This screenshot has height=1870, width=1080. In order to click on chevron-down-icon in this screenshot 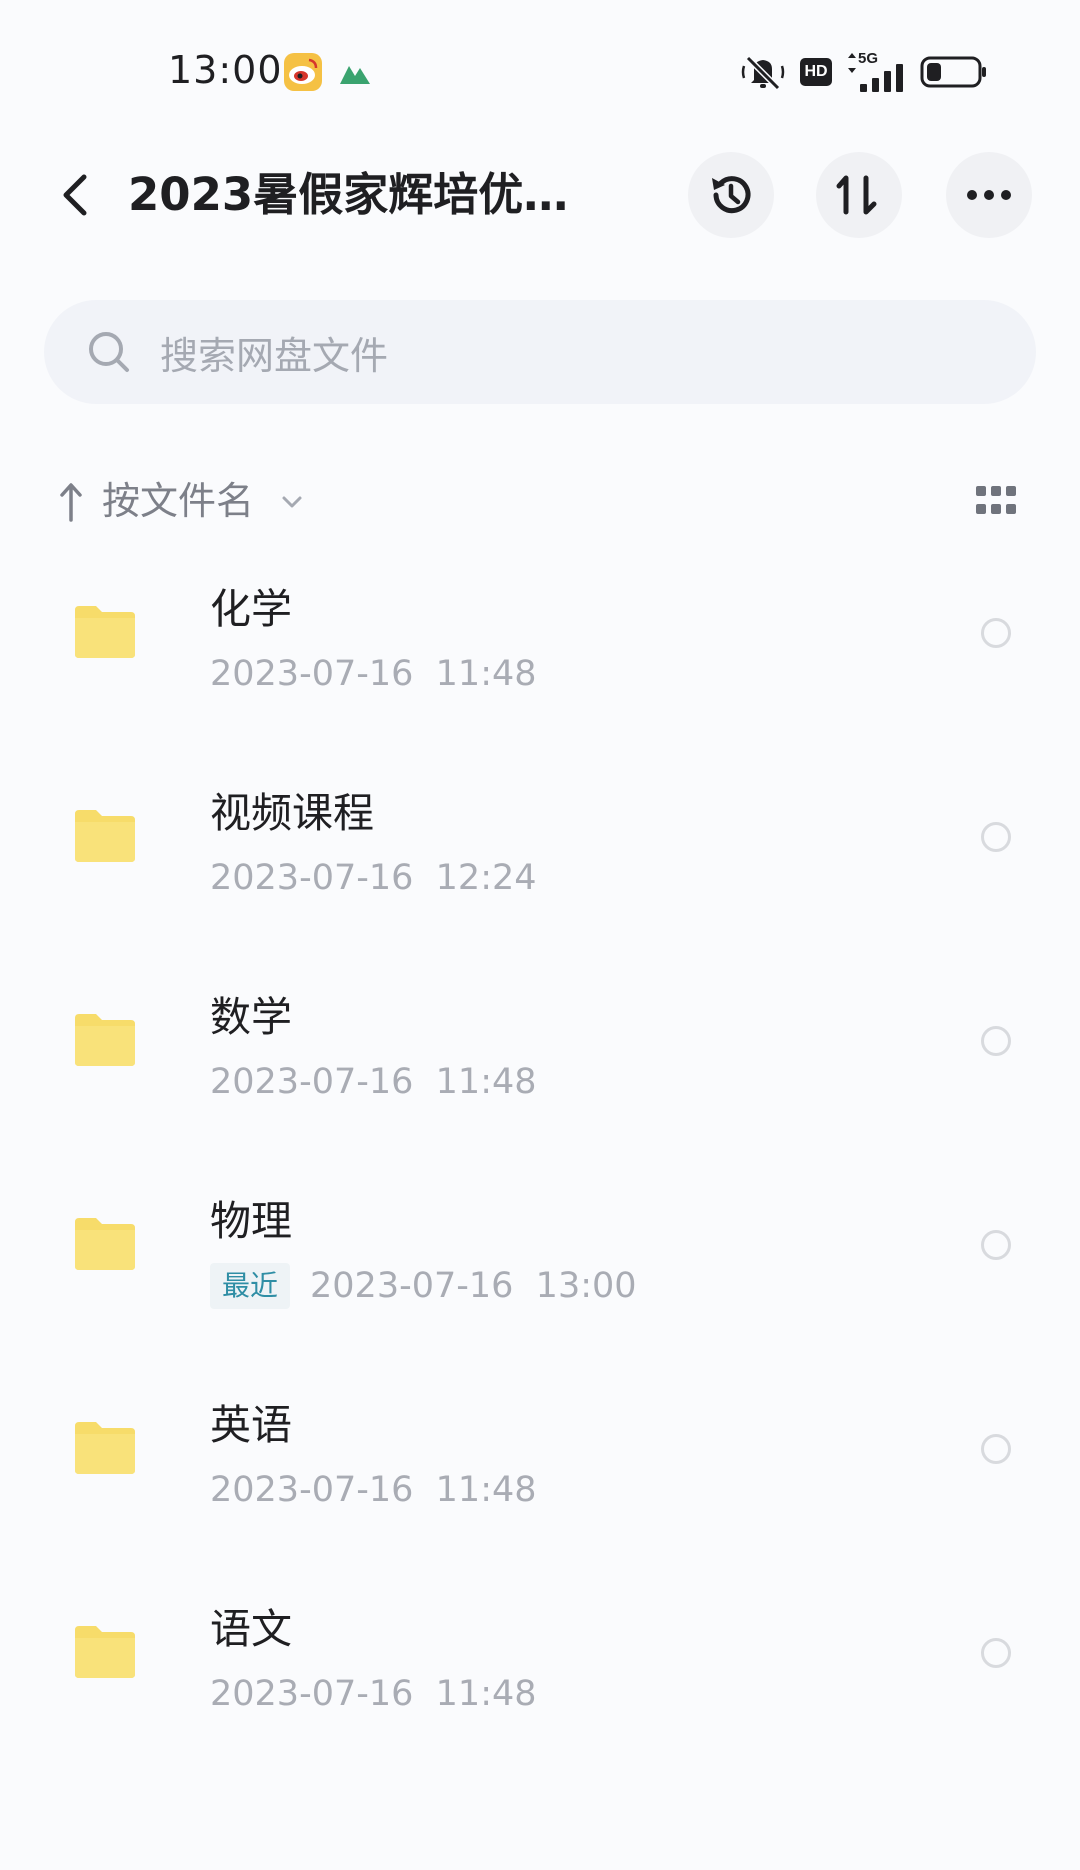, I will do `click(292, 502)`.